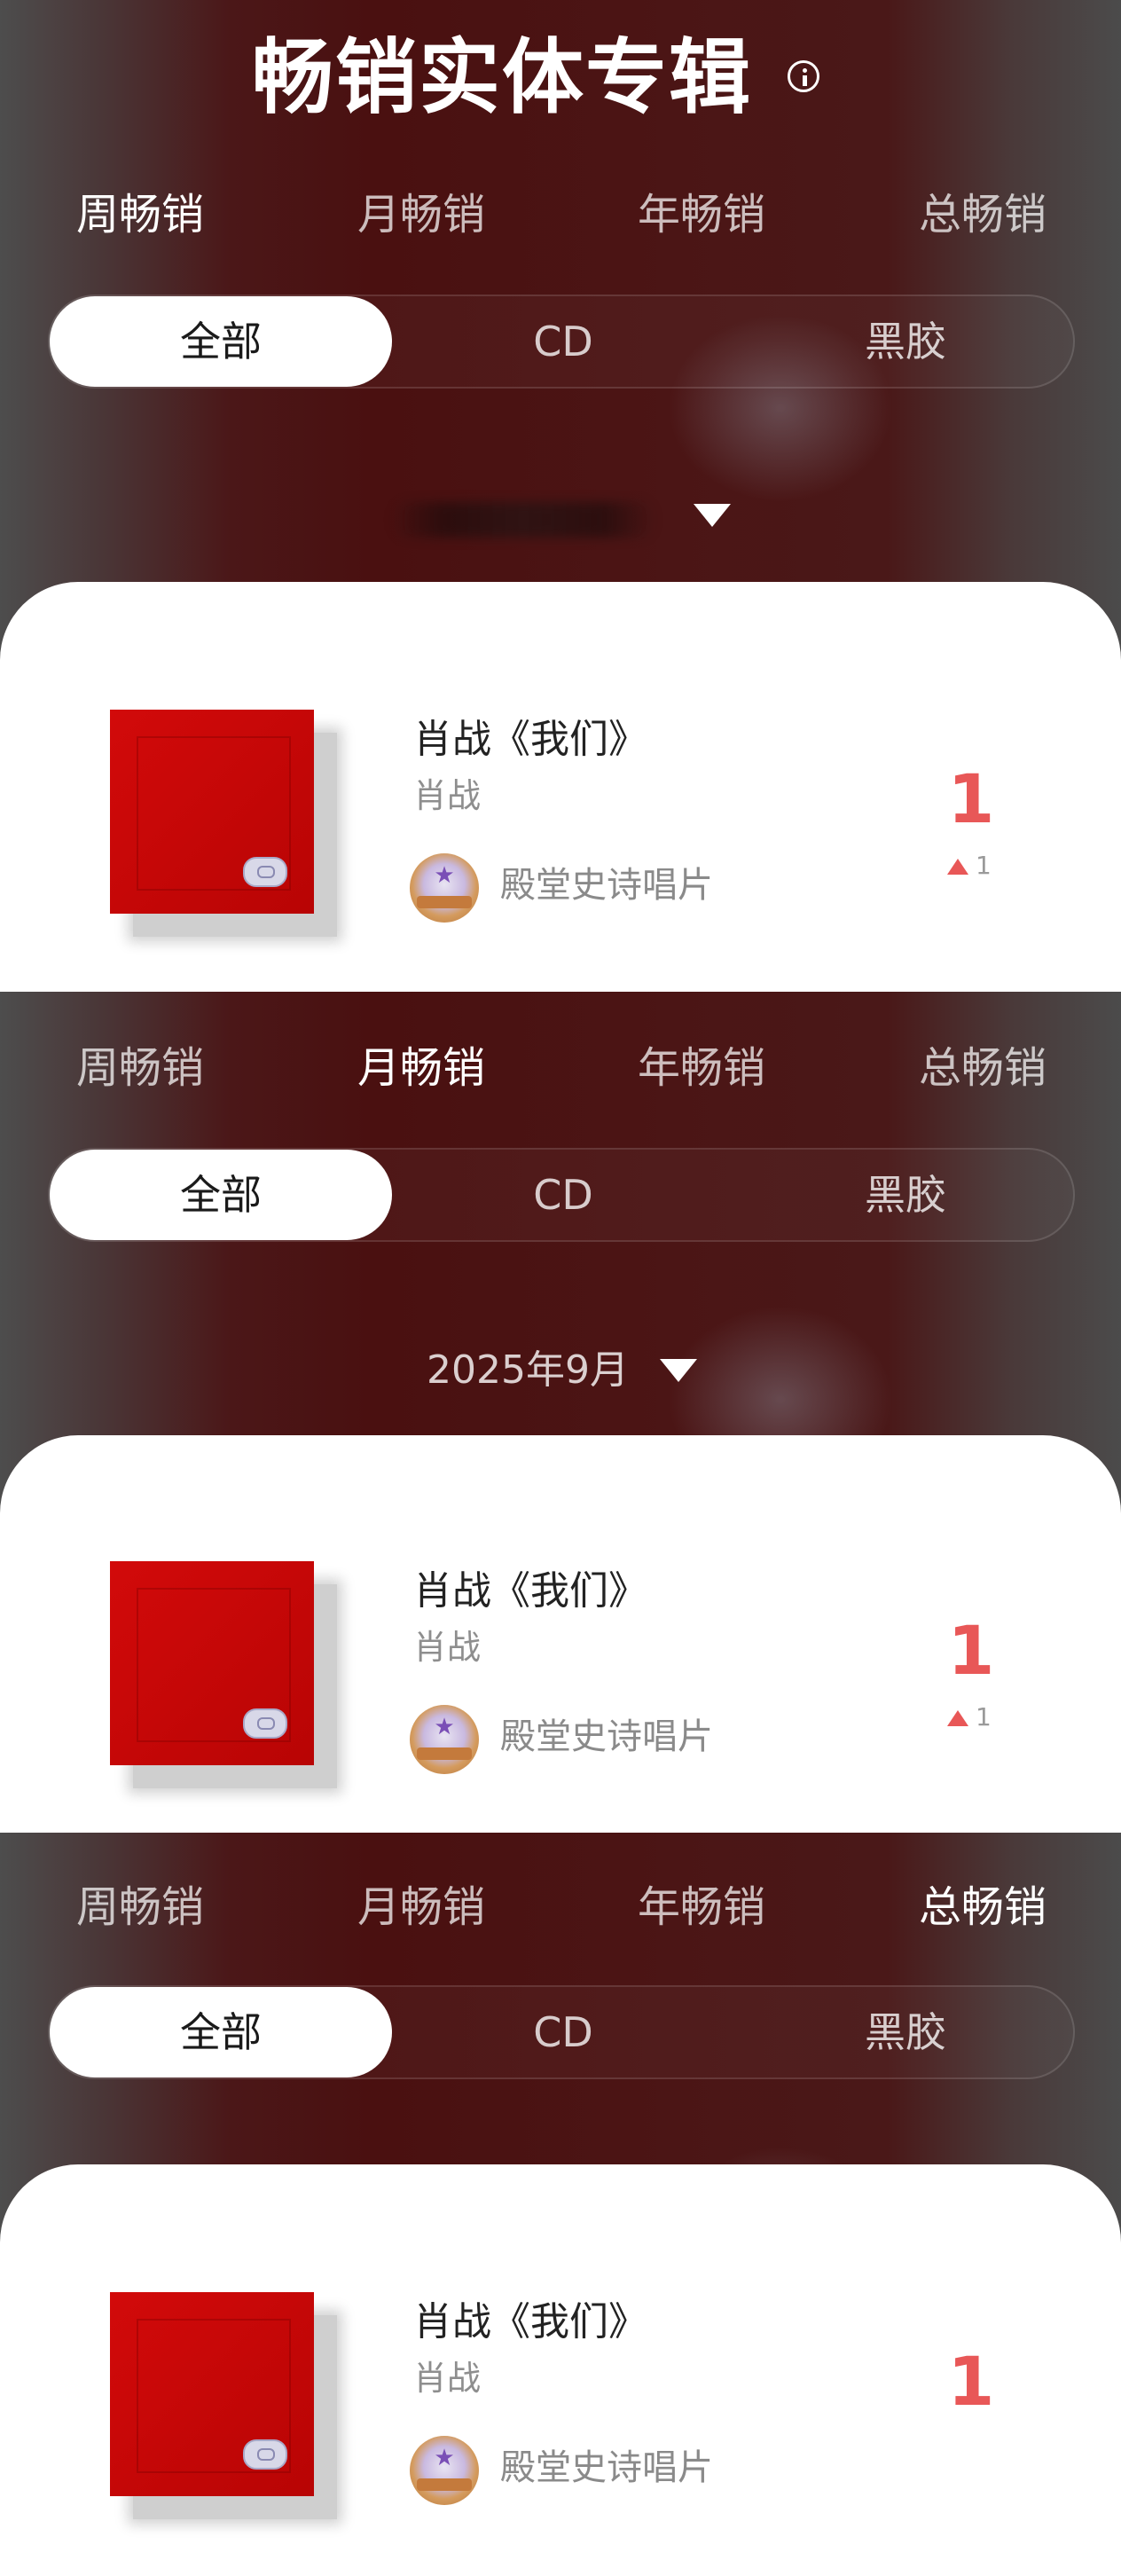 This screenshot has height=2576, width=1121. I want to click on period-selector, so click(560, 515).